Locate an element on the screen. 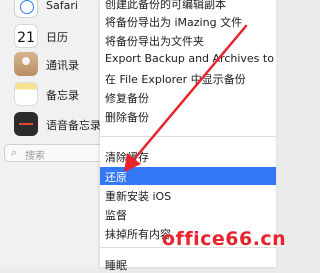  sidebar-item-label: 通讯录 is located at coordinates (62, 65).